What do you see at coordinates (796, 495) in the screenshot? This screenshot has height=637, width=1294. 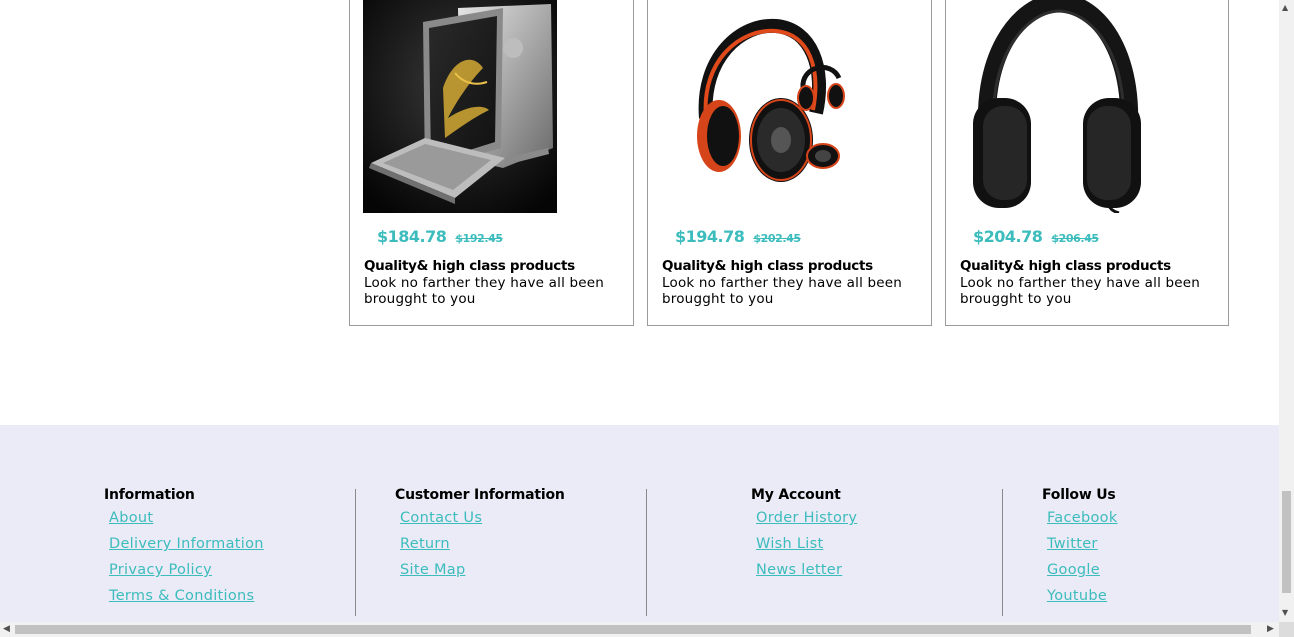 I see `footer-heading: My Account` at bounding box center [796, 495].